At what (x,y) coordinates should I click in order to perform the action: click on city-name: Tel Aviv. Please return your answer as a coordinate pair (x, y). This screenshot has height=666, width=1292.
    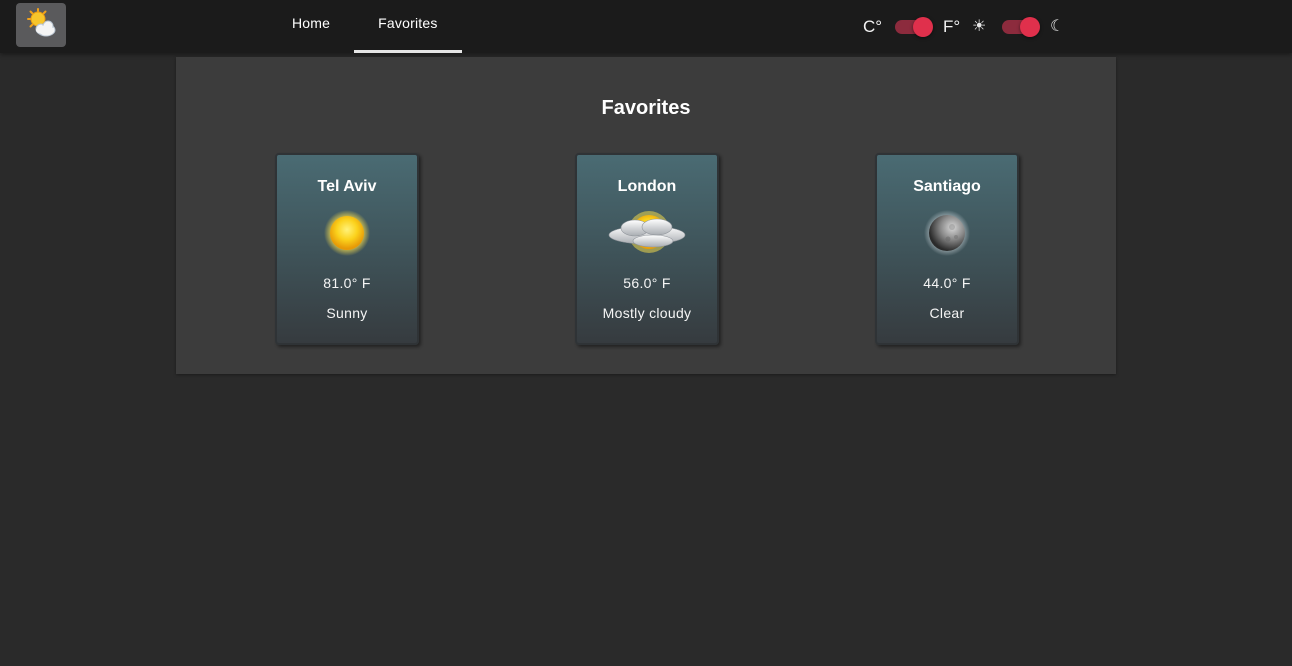
    Looking at the image, I should click on (347, 186).